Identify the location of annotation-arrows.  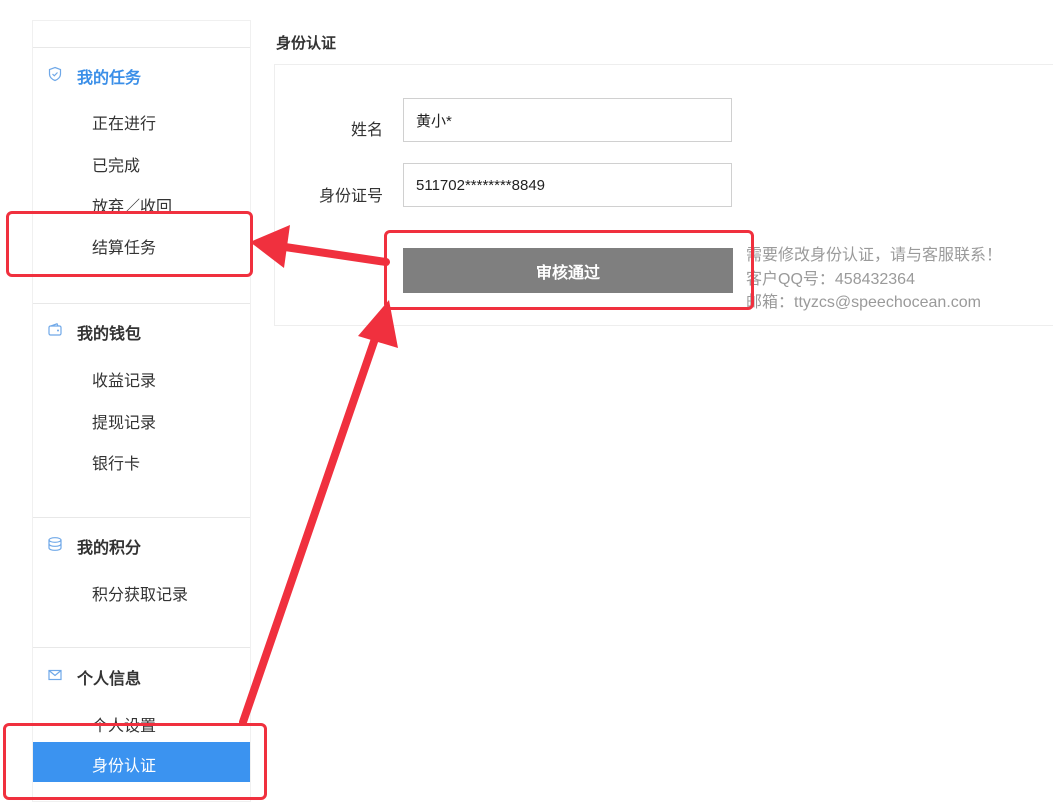
(318, 475).